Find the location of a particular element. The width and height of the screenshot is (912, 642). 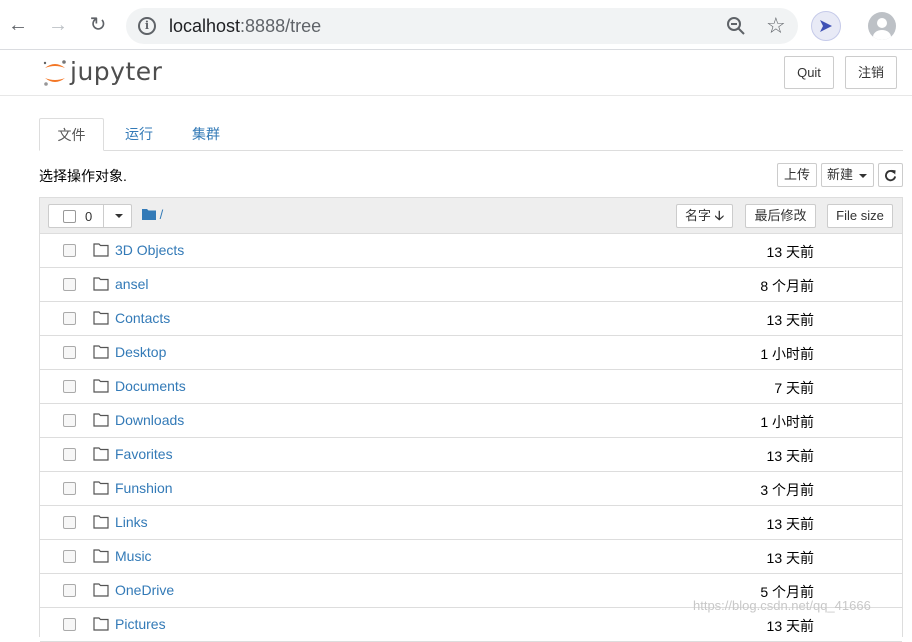

select-all-checkbox is located at coordinates (69, 216).